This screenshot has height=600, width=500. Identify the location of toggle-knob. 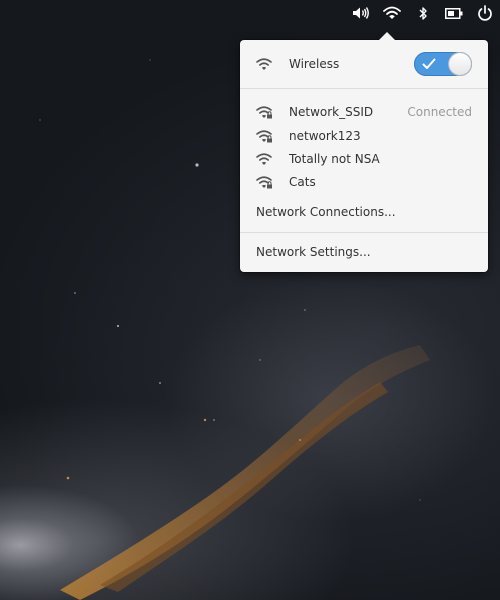
(460, 64).